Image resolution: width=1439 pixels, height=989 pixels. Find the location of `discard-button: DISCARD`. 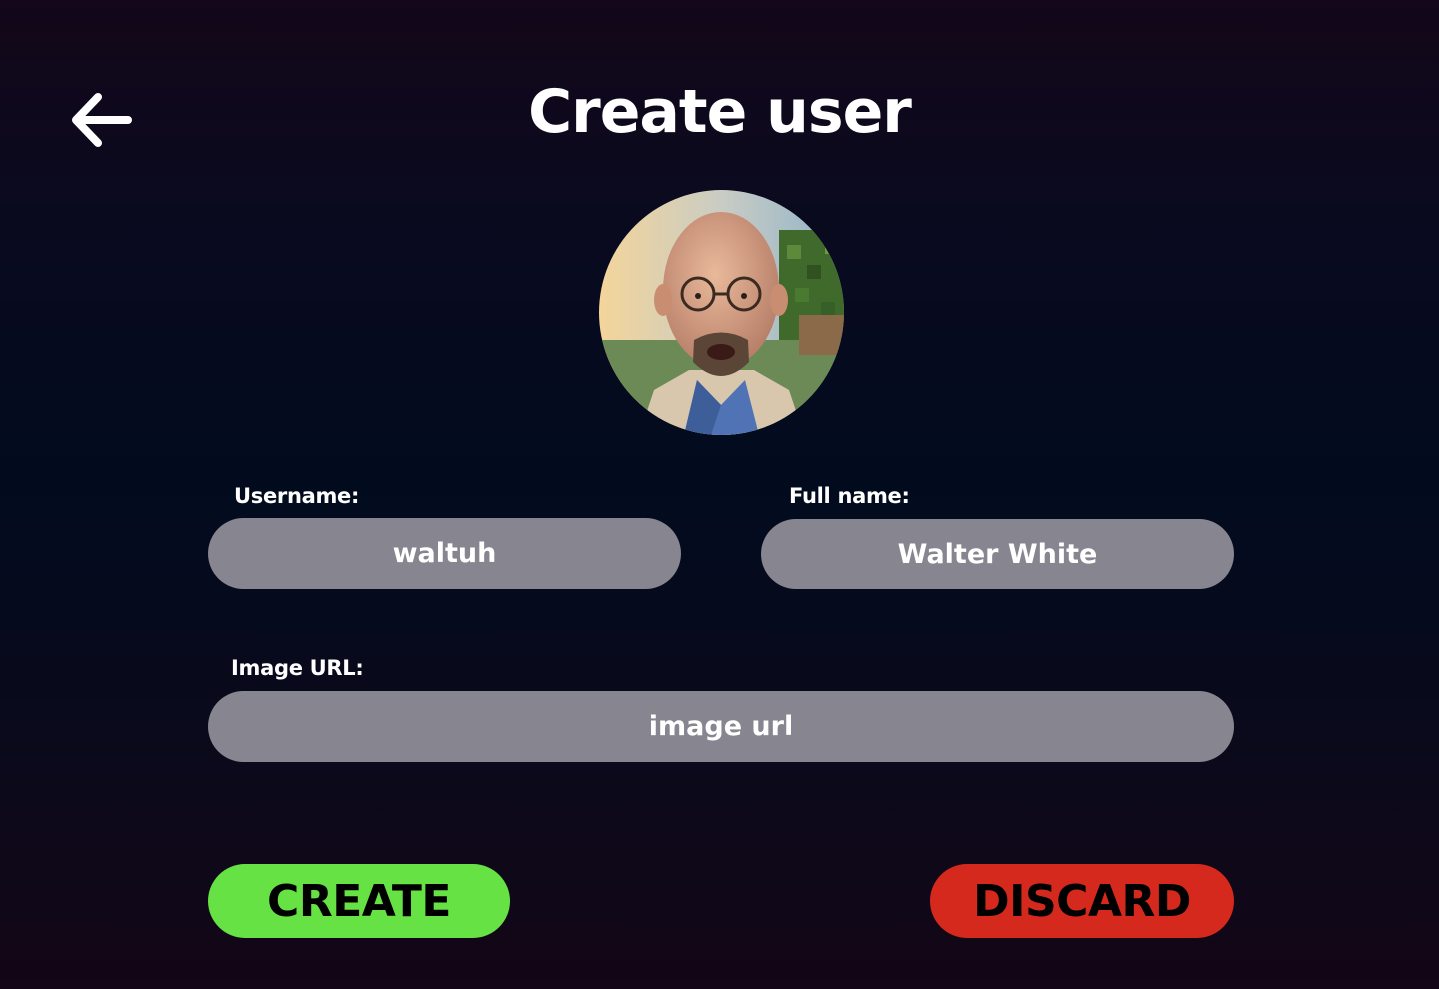

discard-button: DISCARD is located at coordinates (1082, 901).